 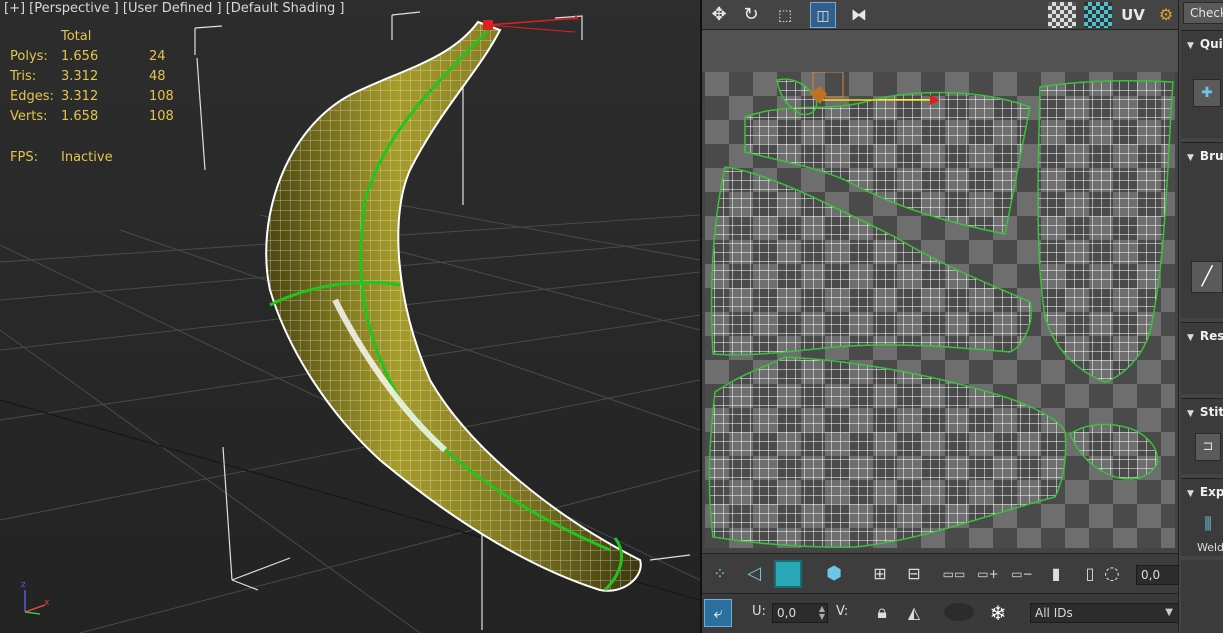 What do you see at coordinates (823, 15) in the screenshot?
I see `freeform-icon: ◫` at bounding box center [823, 15].